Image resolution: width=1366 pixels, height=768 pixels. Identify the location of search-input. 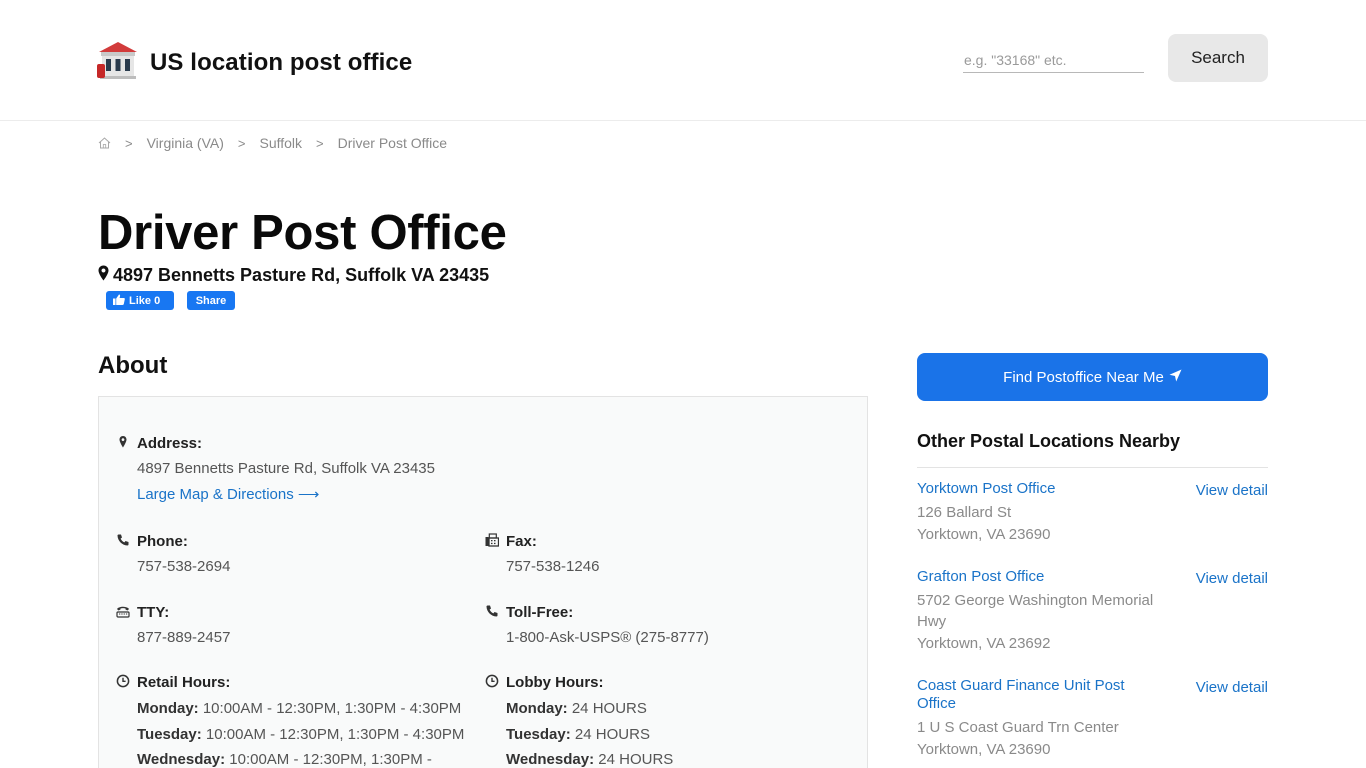
(1053, 60).